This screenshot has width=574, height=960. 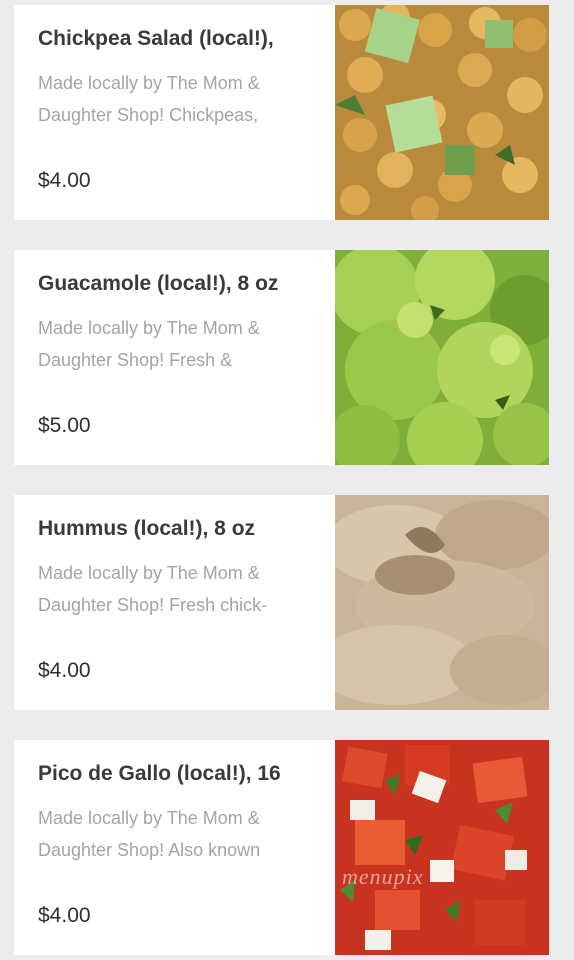 What do you see at coordinates (64, 425) in the screenshot?
I see `item-price: $5.00` at bounding box center [64, 425].